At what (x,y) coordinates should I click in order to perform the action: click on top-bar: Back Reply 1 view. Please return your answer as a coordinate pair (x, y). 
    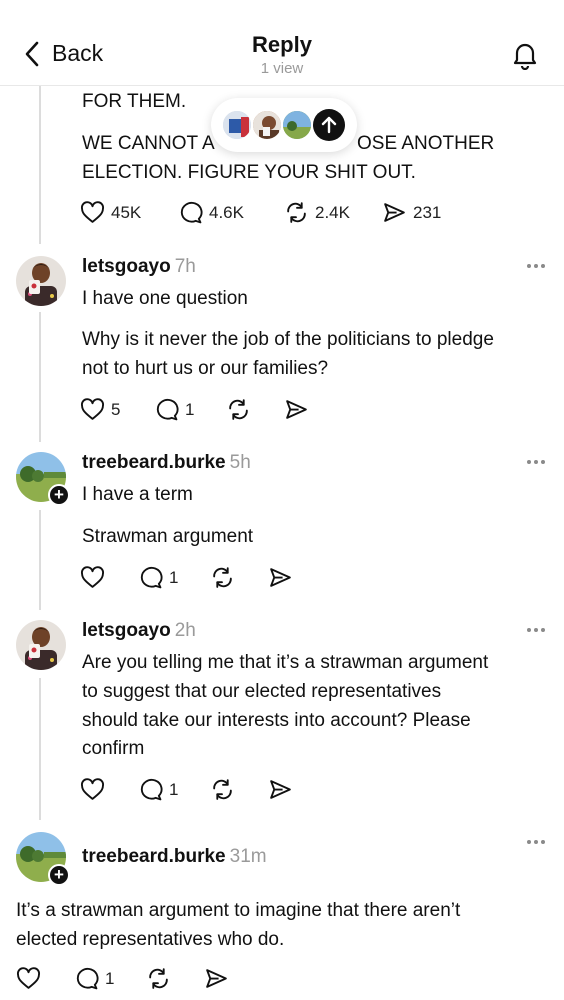
    Looking at the image, I should click on (282, 43).